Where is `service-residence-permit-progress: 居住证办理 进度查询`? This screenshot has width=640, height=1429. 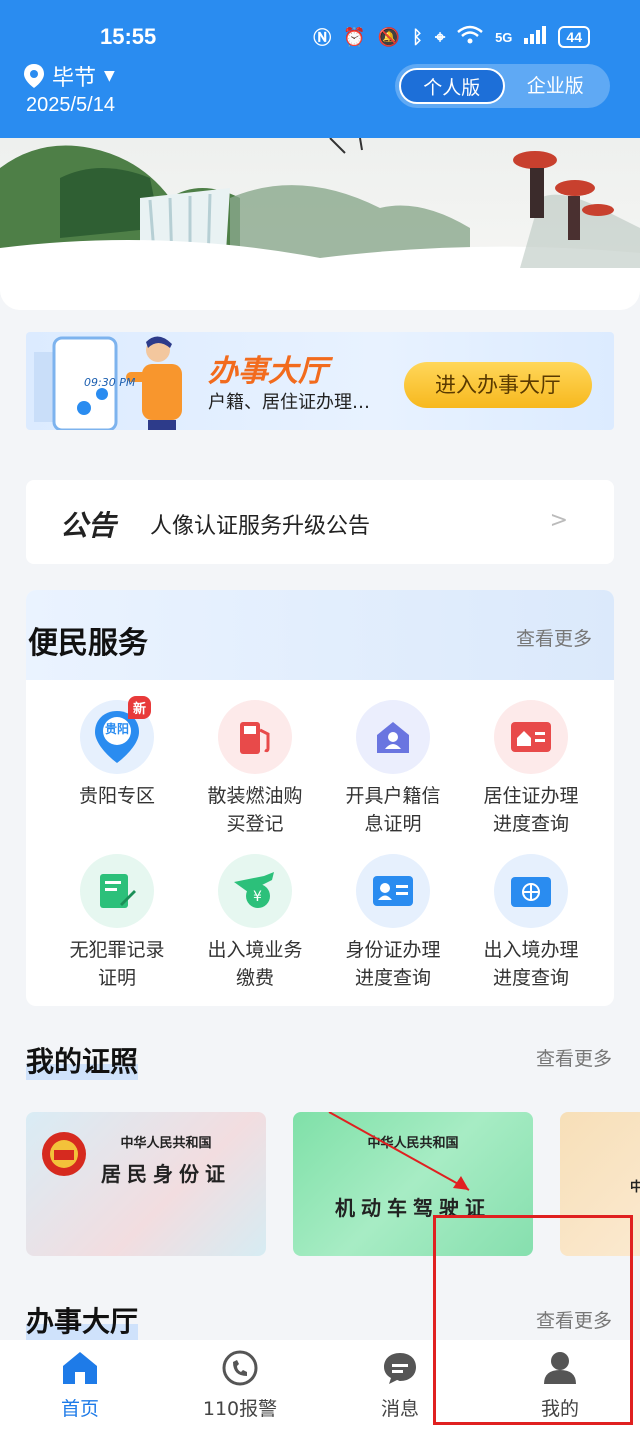
service-residence-permit-progress: 居住证办理 进度查询 is located at coordinates (531, 769).